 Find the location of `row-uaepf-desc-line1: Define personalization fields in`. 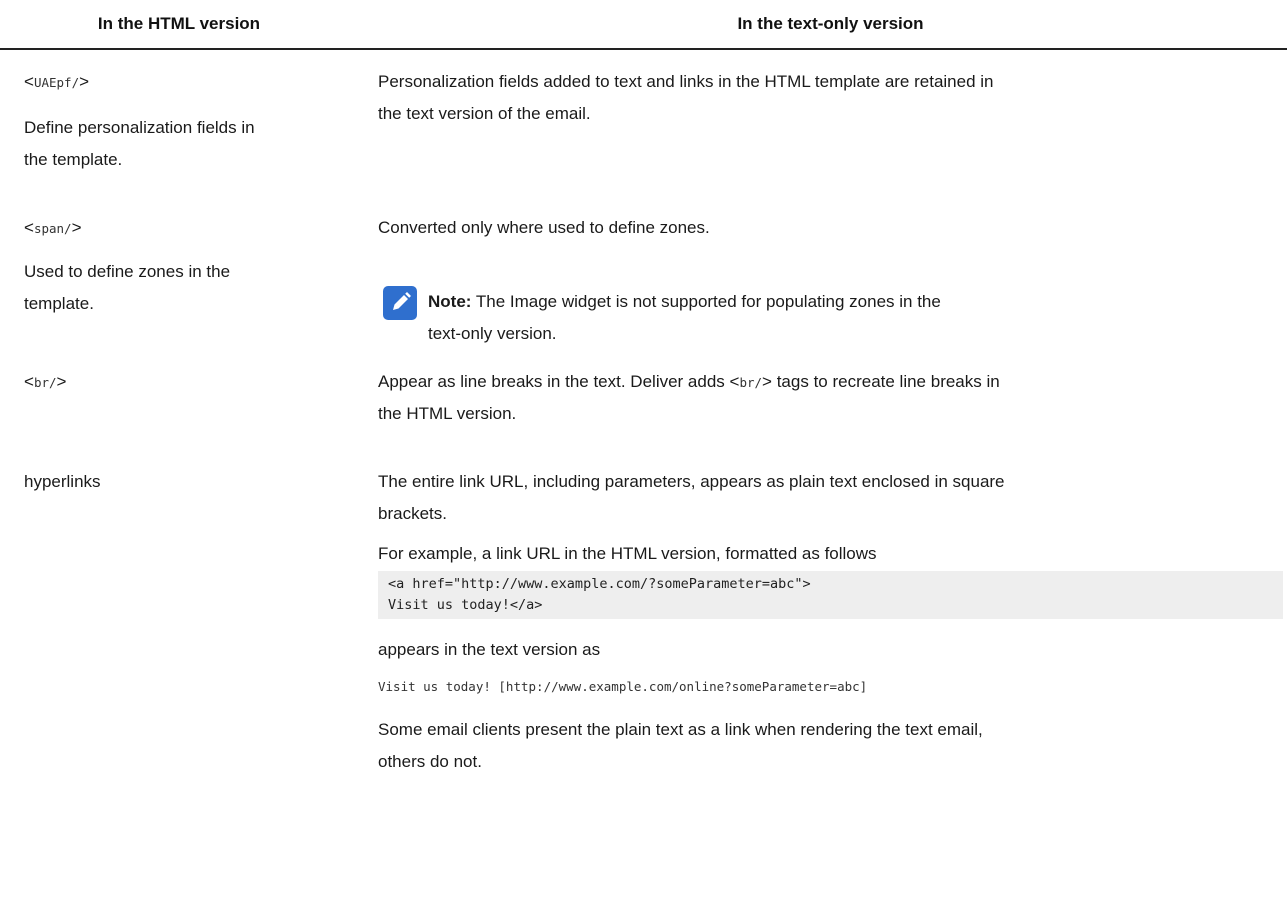

row-uaepf-desc-line1: Define personalization fields in is located at coordinates (139, 127).